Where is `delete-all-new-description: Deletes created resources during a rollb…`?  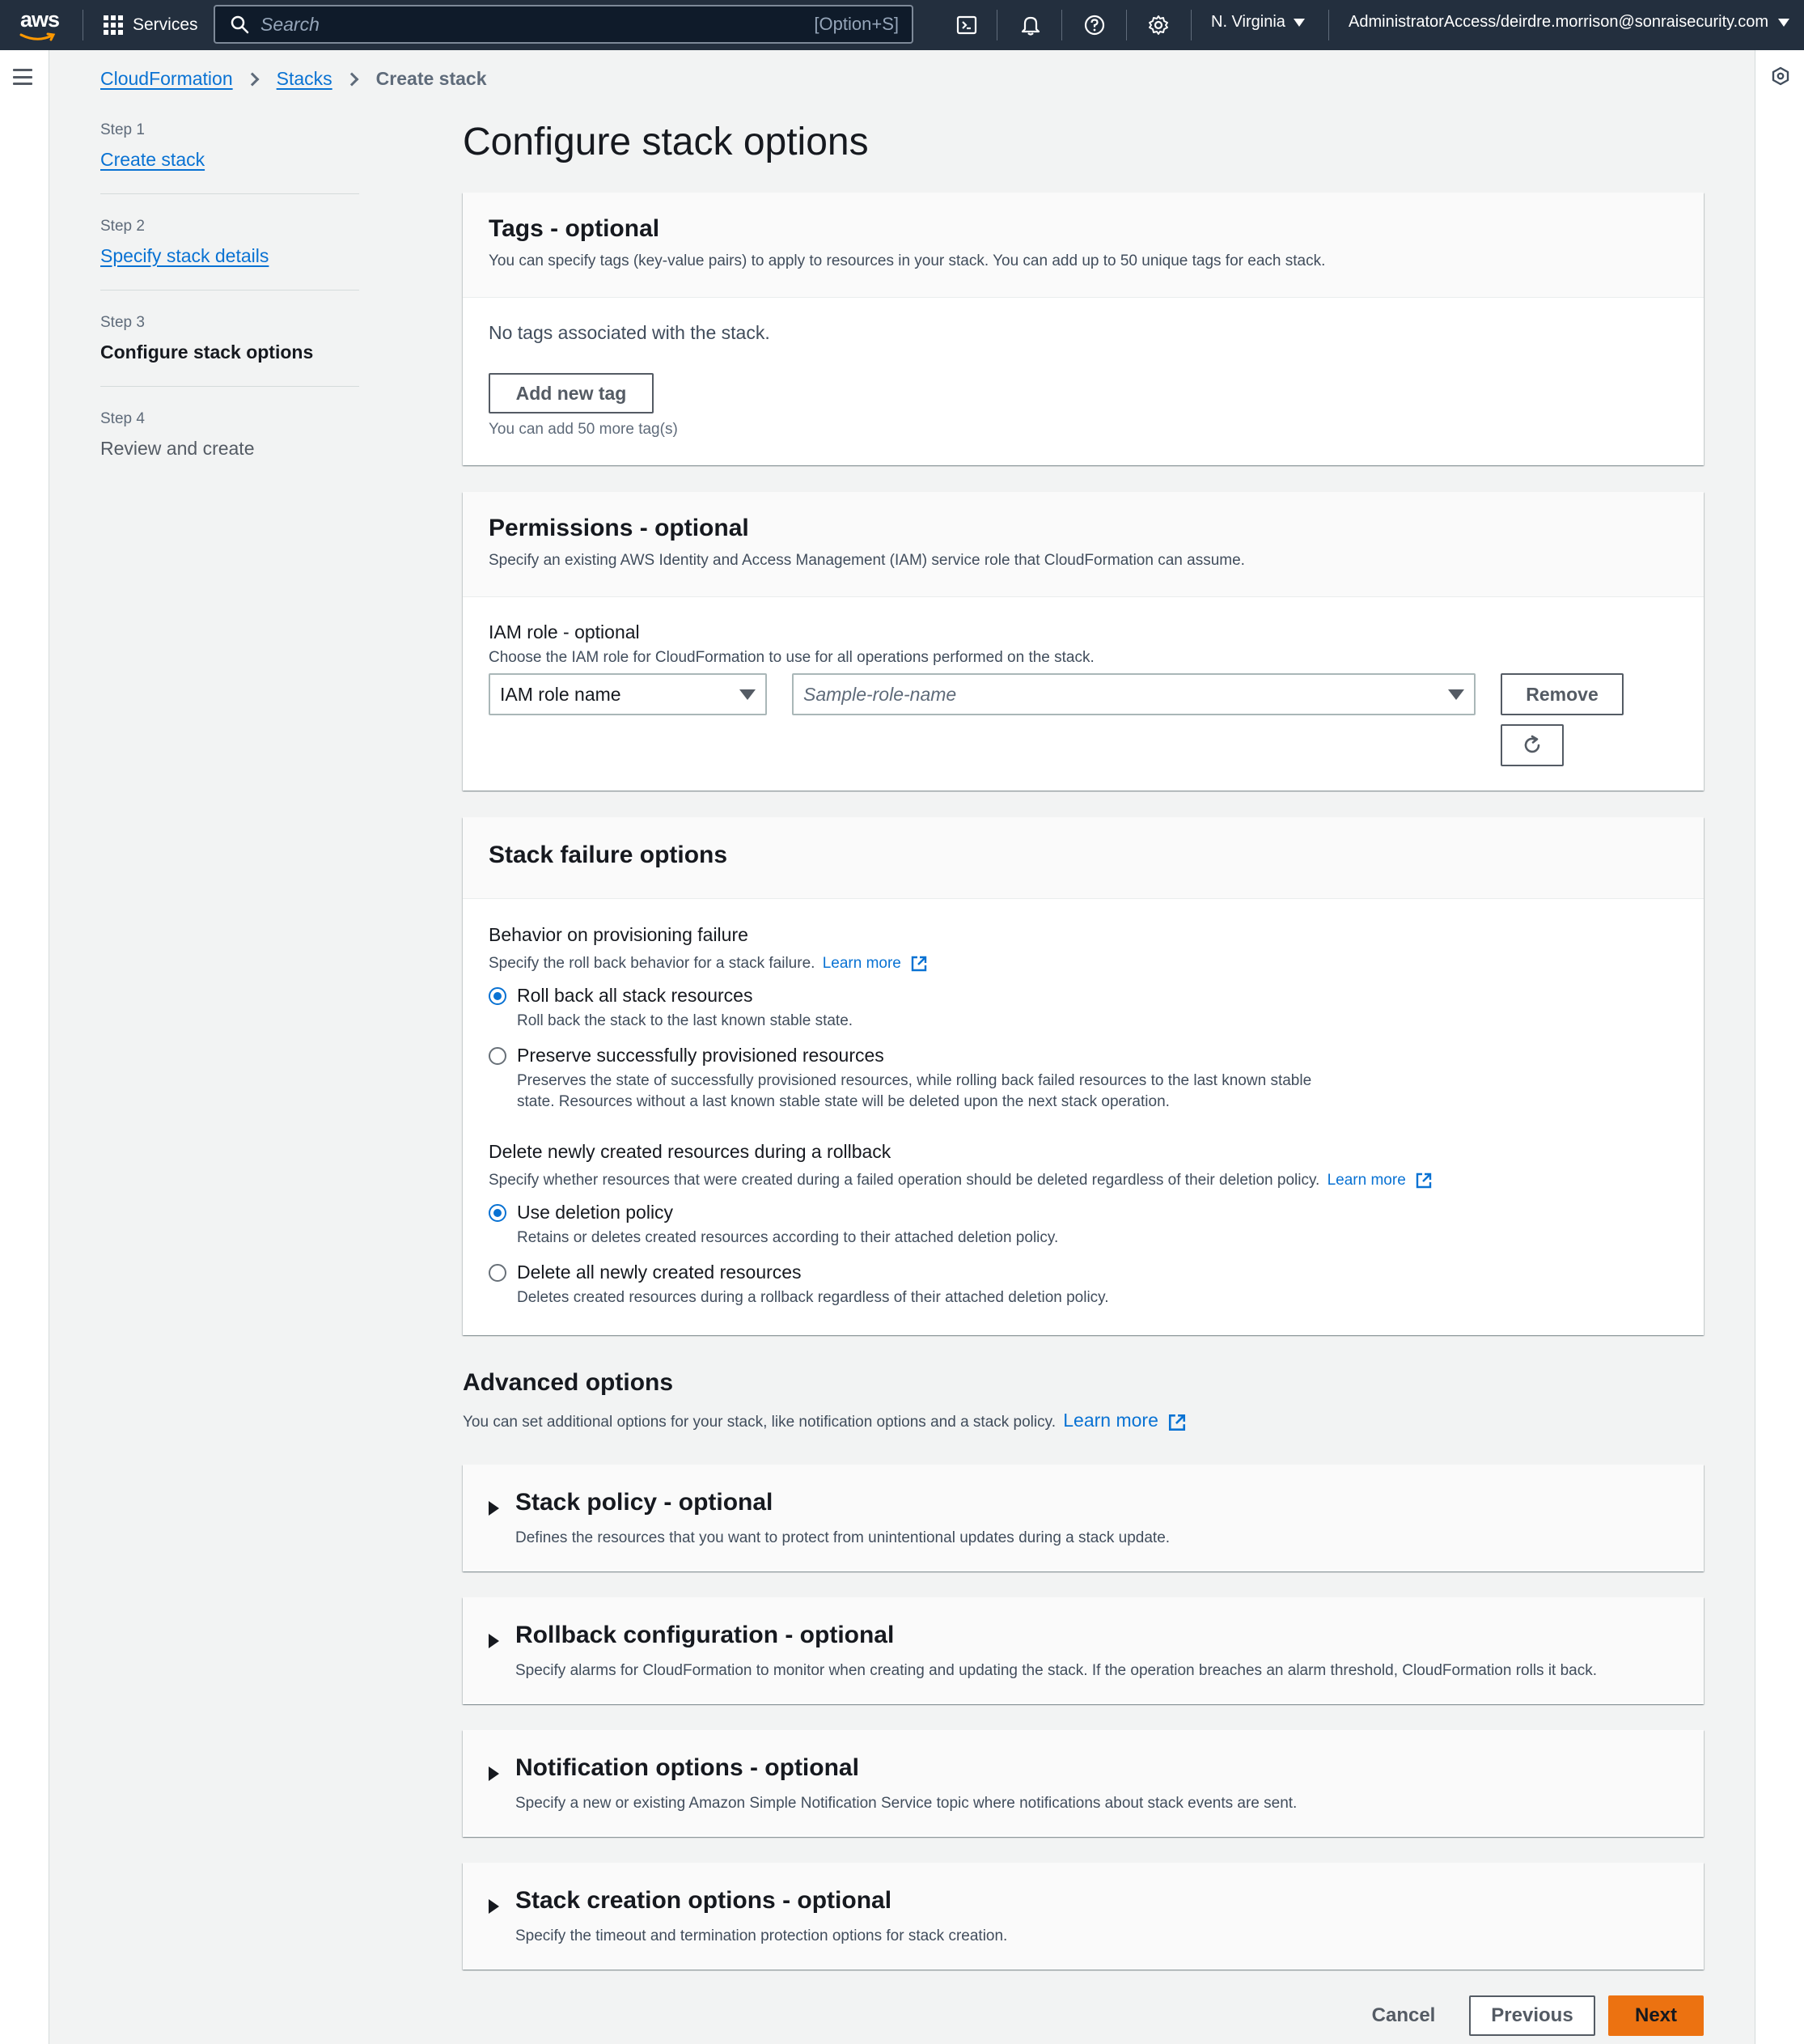
delete-all-new-description: Deletes created resources during a rollb… is located at coordinates (813, 1297).